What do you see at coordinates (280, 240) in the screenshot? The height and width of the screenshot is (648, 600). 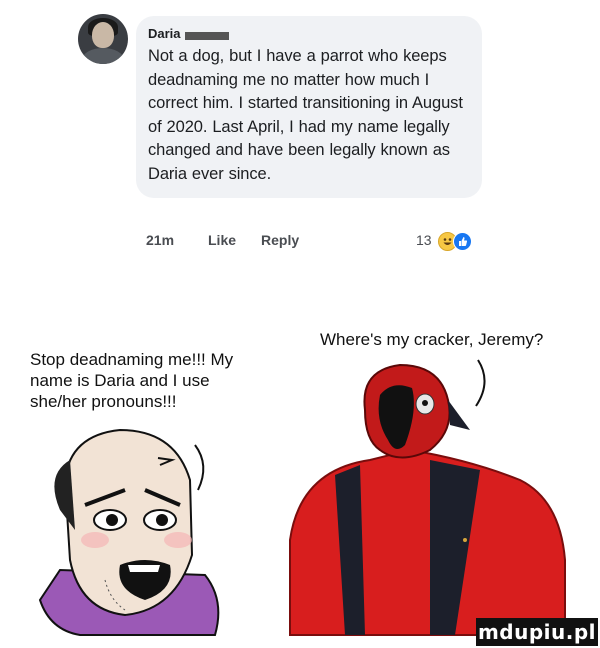 I see `reply-button: Reply` at bounding box center [280, 240].